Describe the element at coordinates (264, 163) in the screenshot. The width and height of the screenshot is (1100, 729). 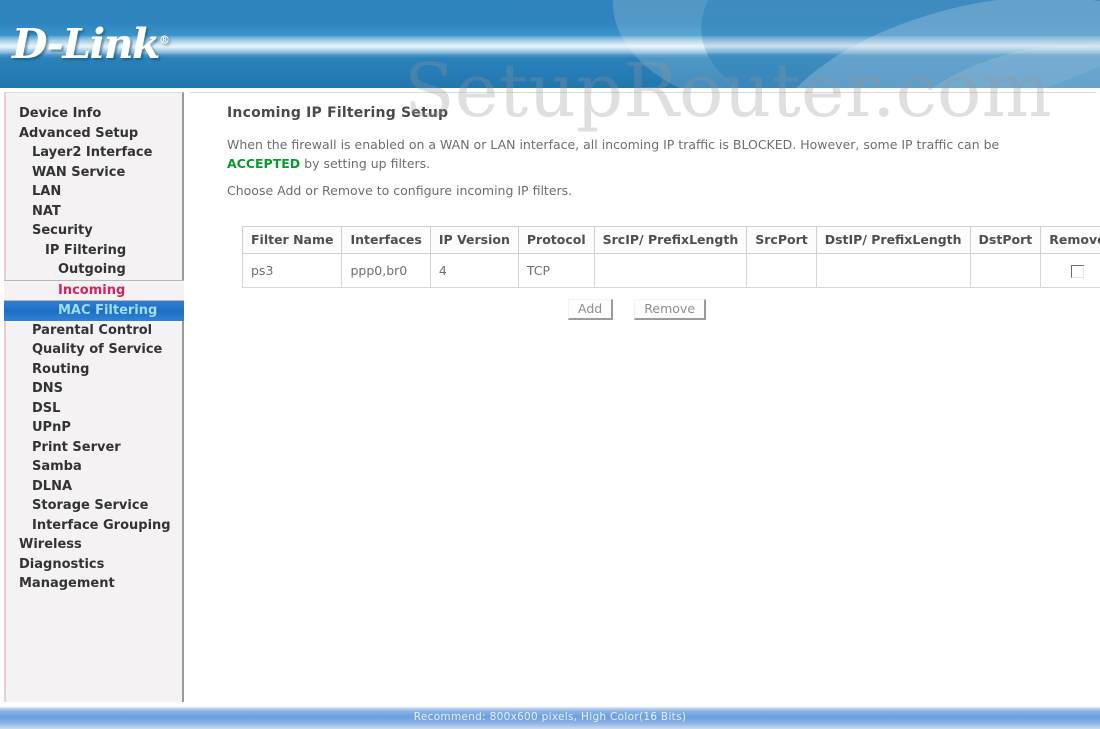
I see `accepted-highlight: ACCEPTED` at that location.